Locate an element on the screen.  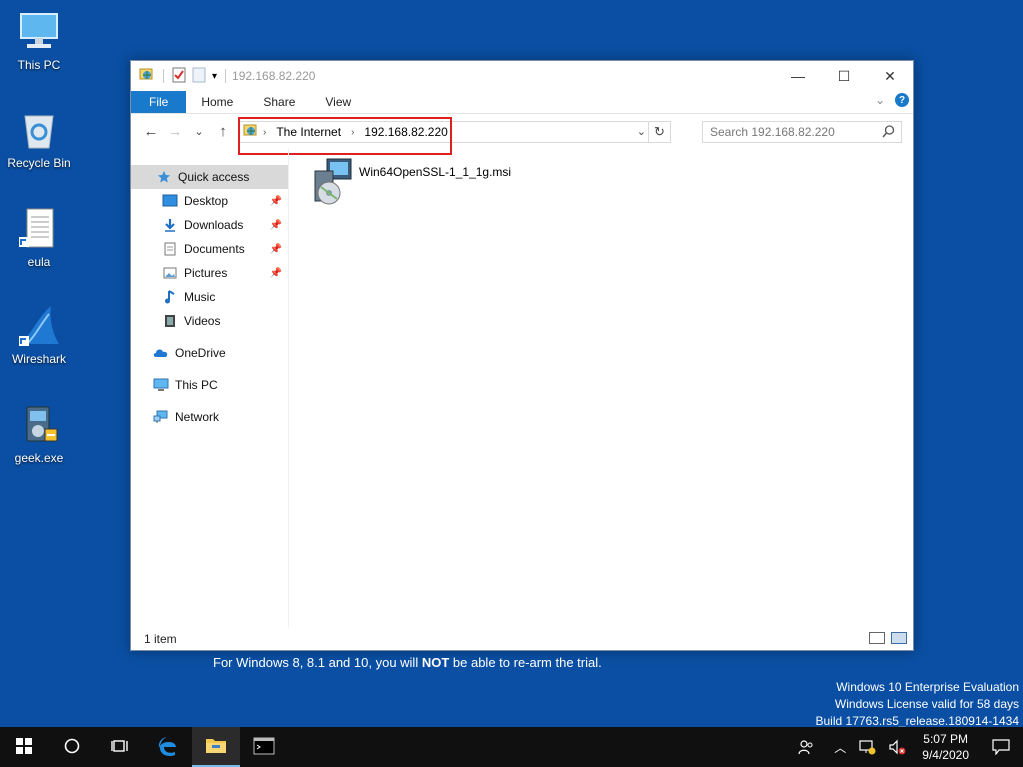
network-location-icon is located at coordinates (147, 76).